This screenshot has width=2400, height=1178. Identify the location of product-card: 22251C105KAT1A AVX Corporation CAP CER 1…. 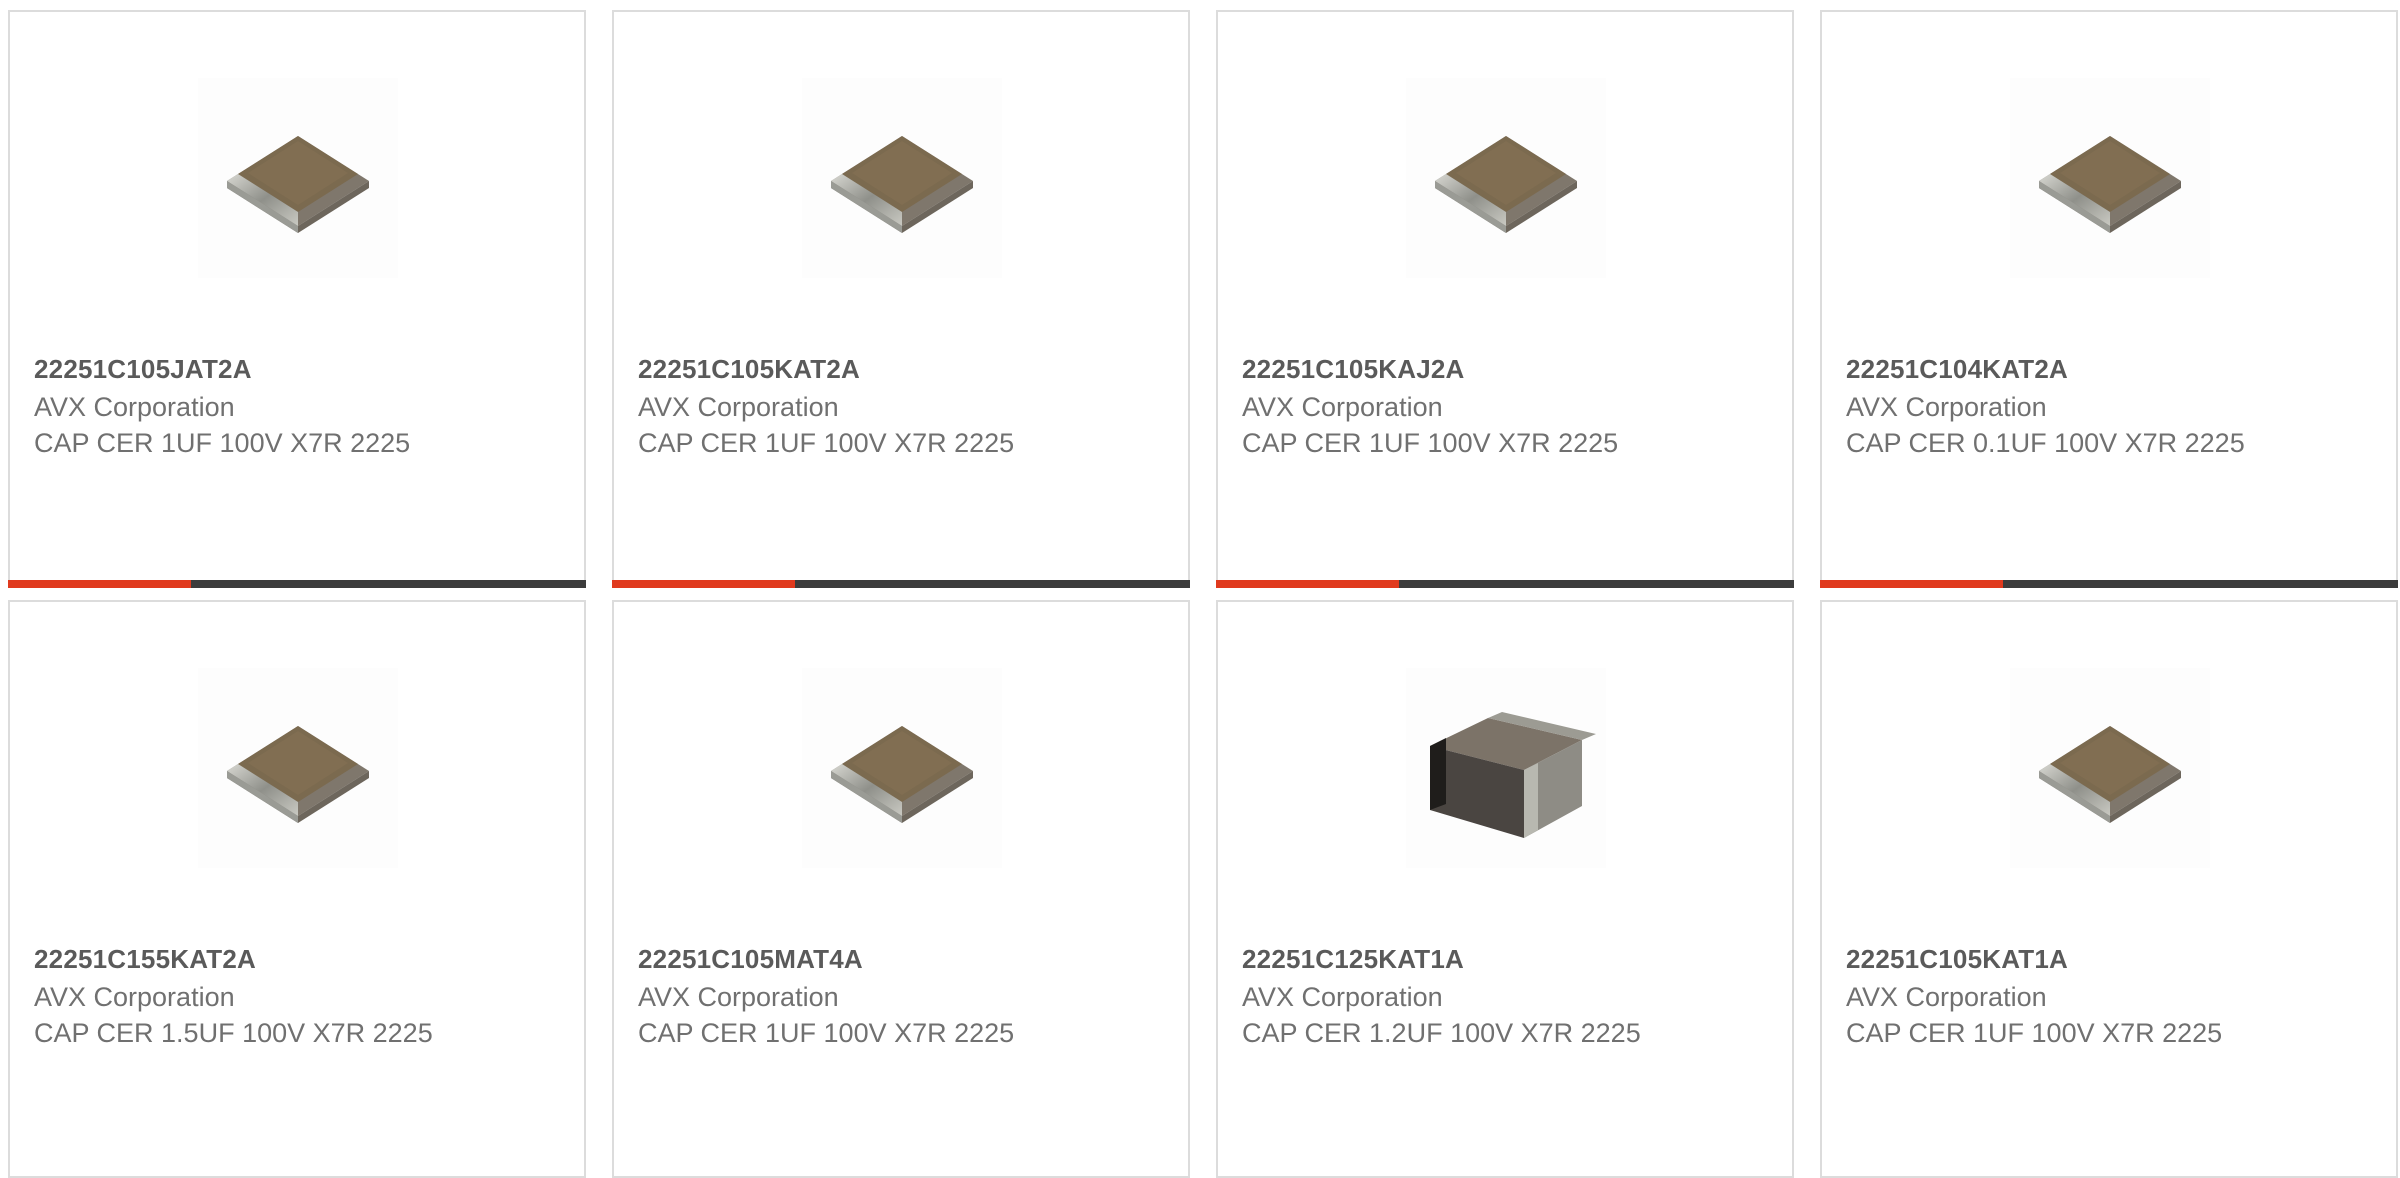
(2109, 889).